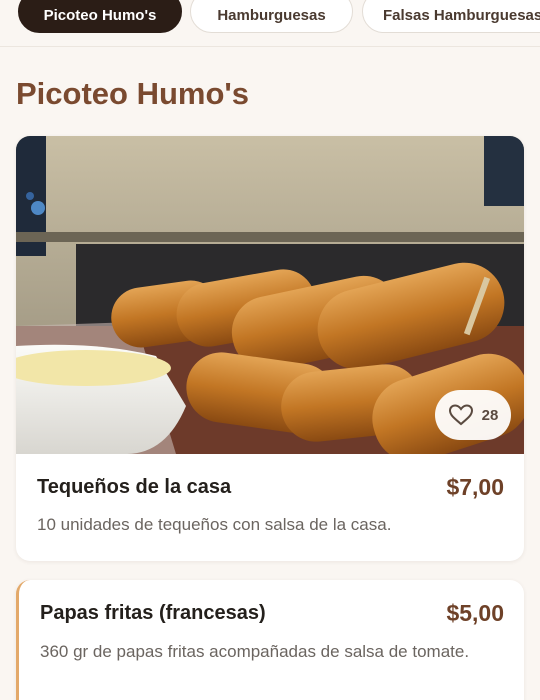 The image size is (540, 700). I want to click on like-button: 28, so click(473, 415).